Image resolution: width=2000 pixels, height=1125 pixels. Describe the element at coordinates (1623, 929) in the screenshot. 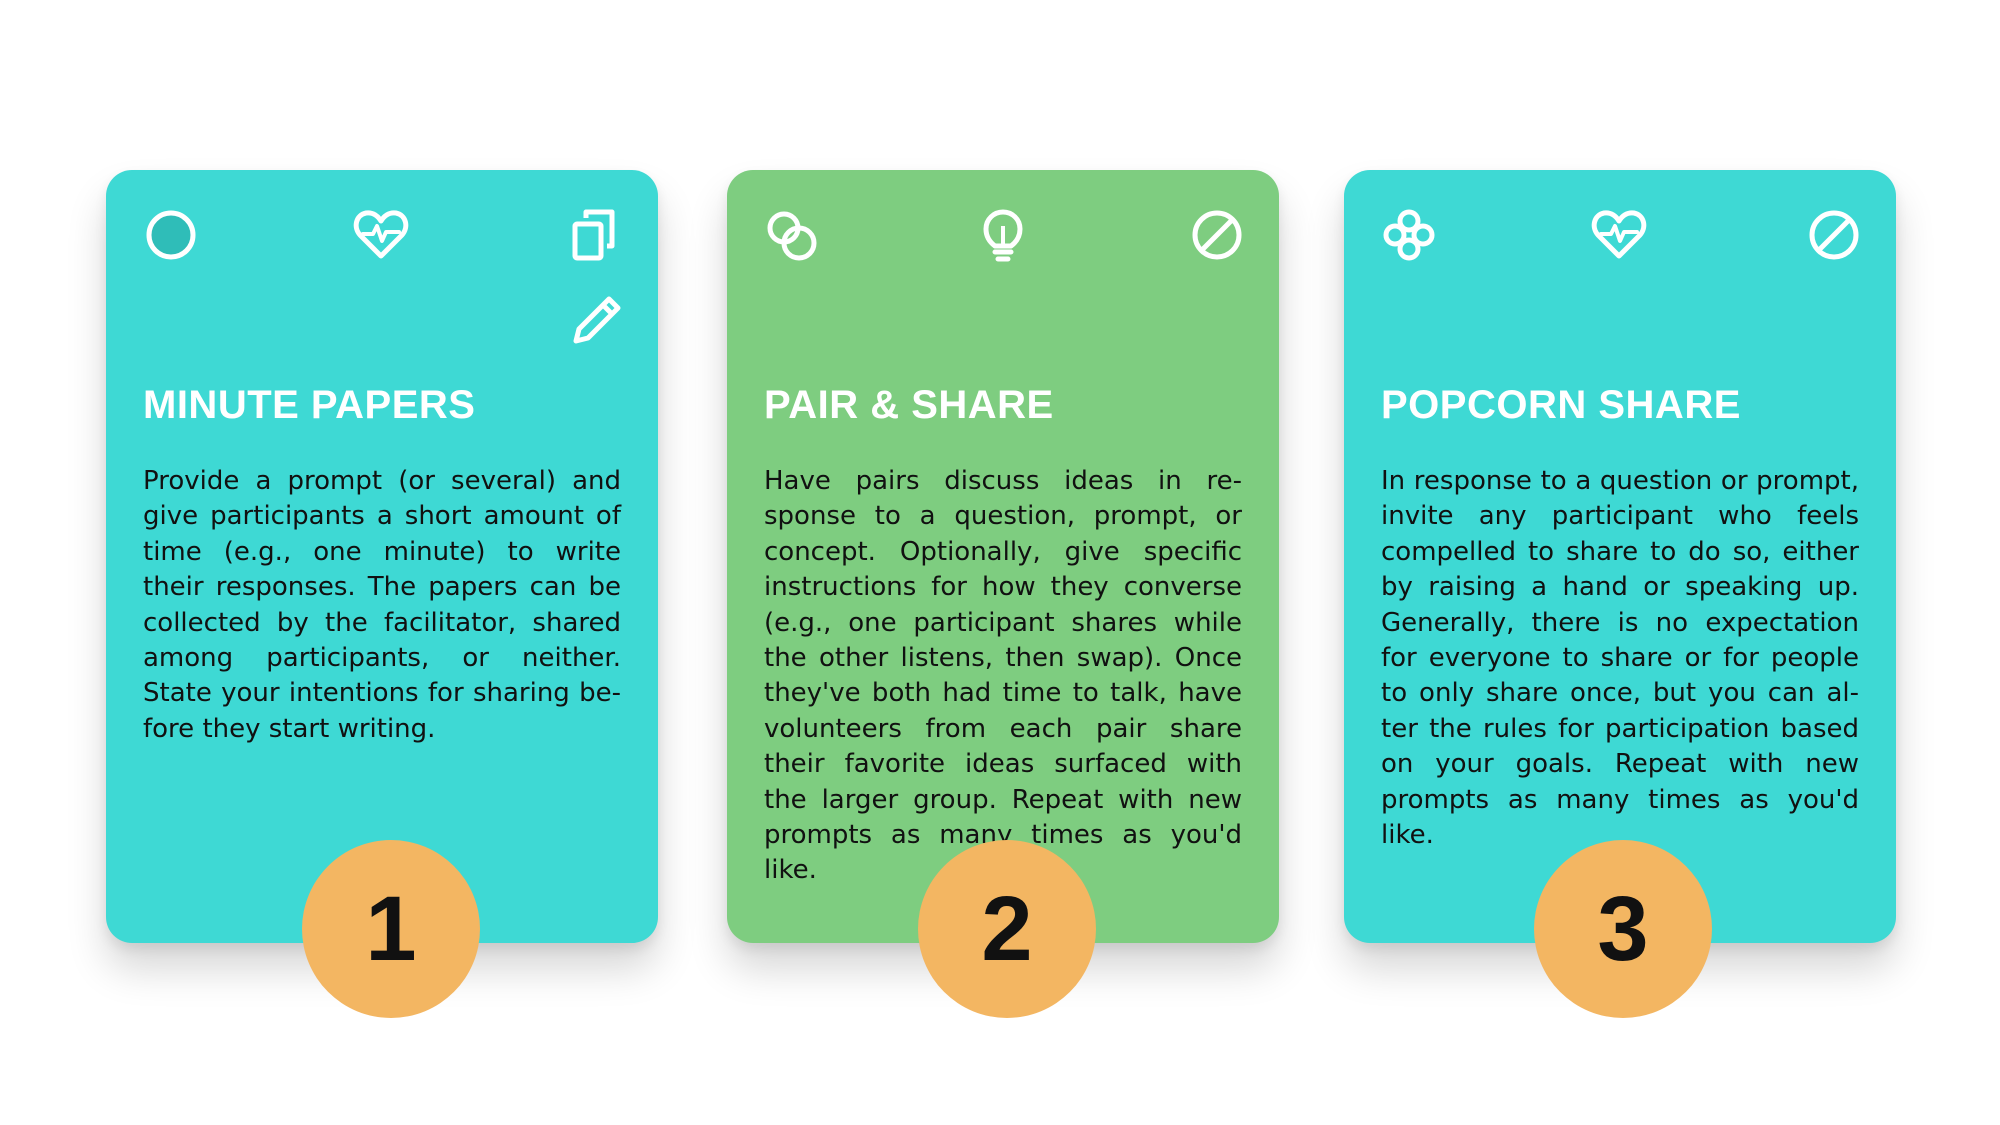

I see `step-badge-3: 3` at that location.